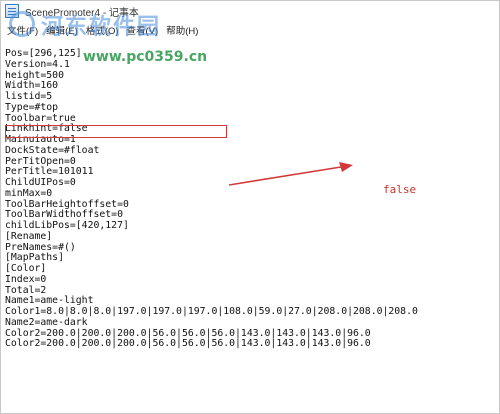 Image resolution: width=500 pixels, height=414 pixels. What do you see at coordinates (211, 65) in the screenshot?
I see `text-line: Version=4.1` at bounding box center [211, 65].